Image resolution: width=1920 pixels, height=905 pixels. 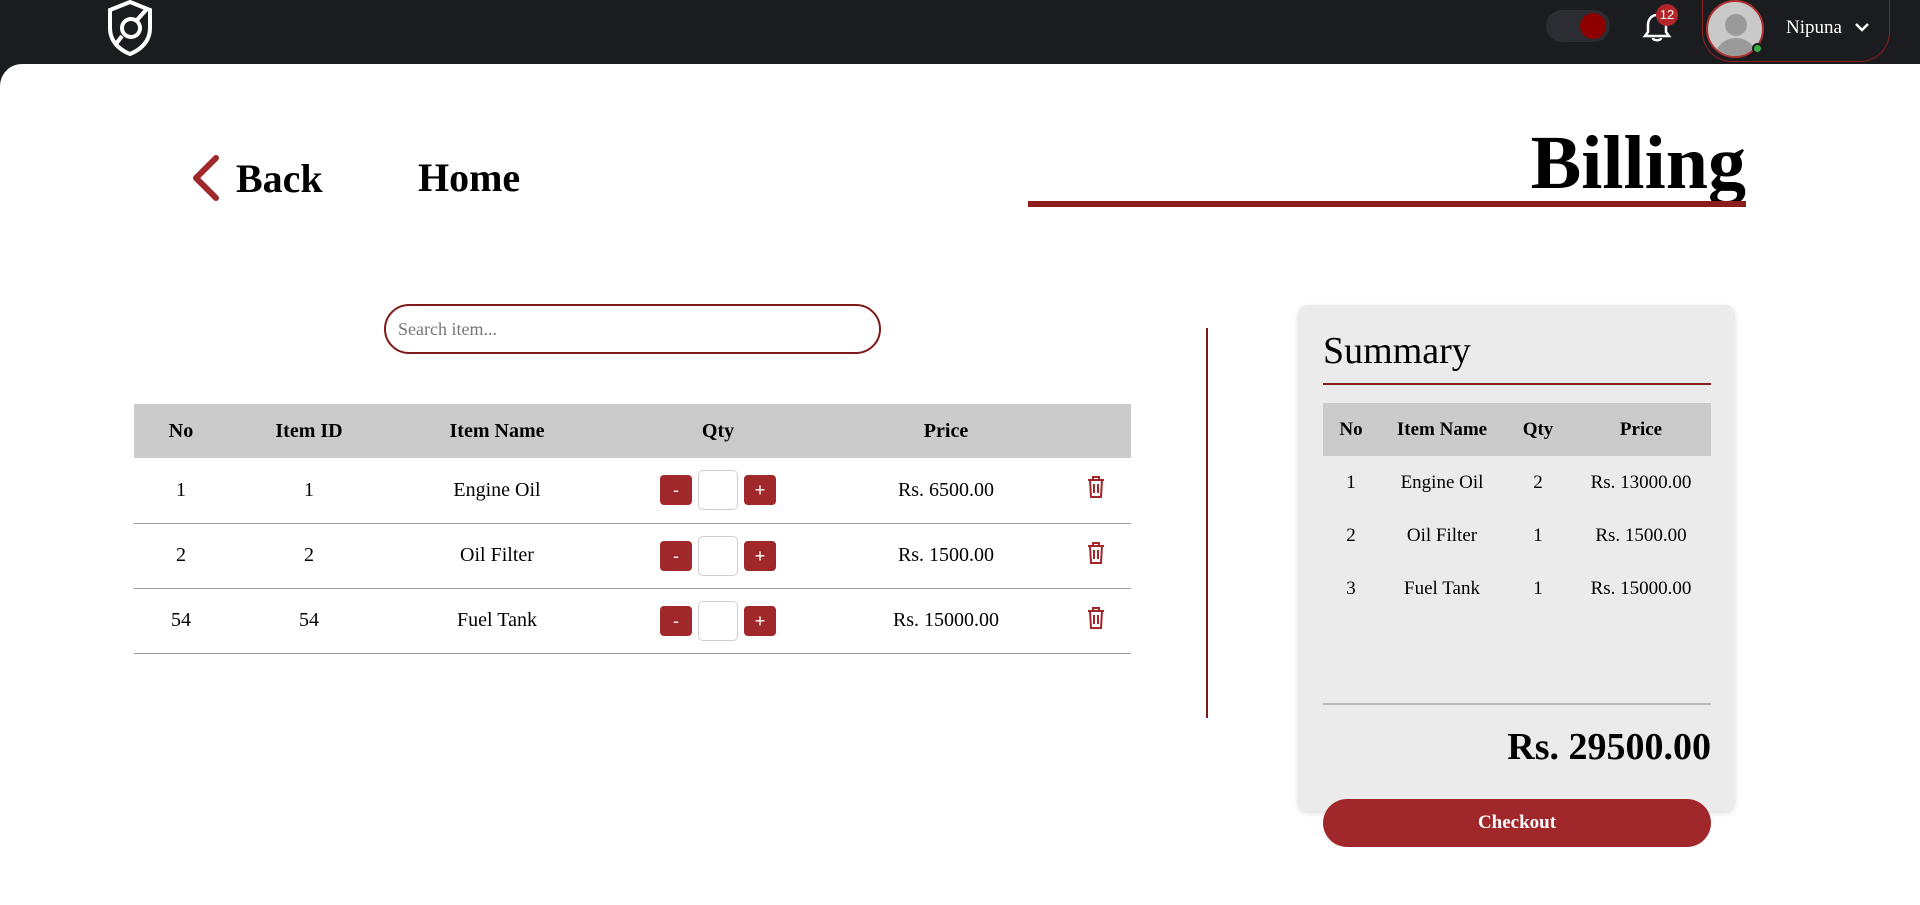 I want to click on summary-cell-item-name: Oil Filter, so click(x=1442, y=535).